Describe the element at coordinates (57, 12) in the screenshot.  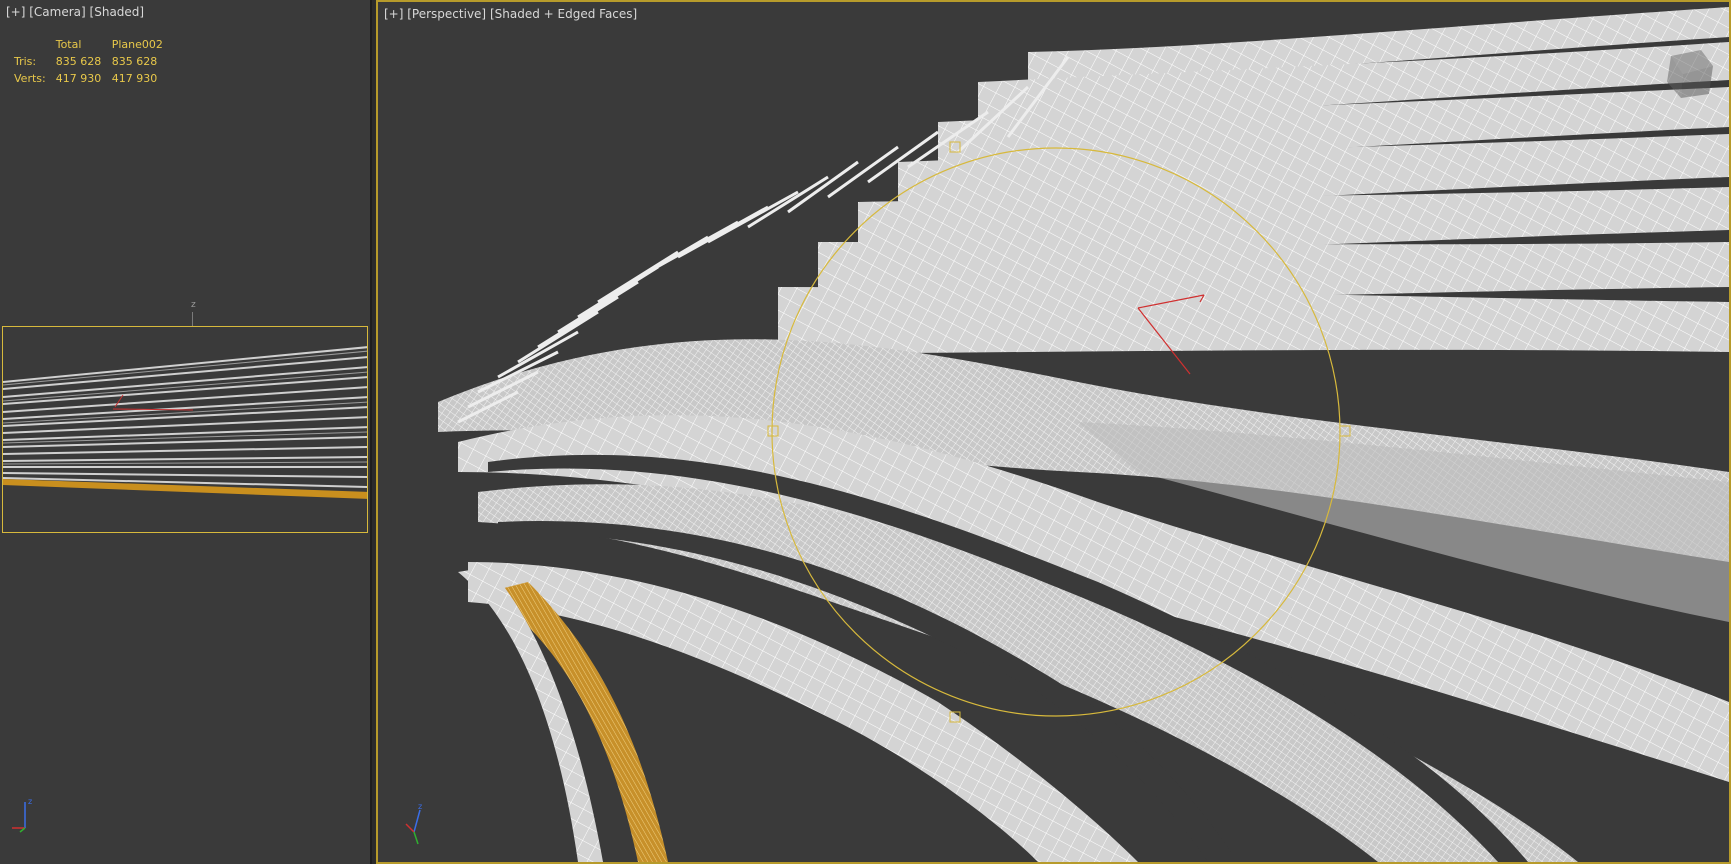
I see `viewport-view-menu: [Camera]` at that location.